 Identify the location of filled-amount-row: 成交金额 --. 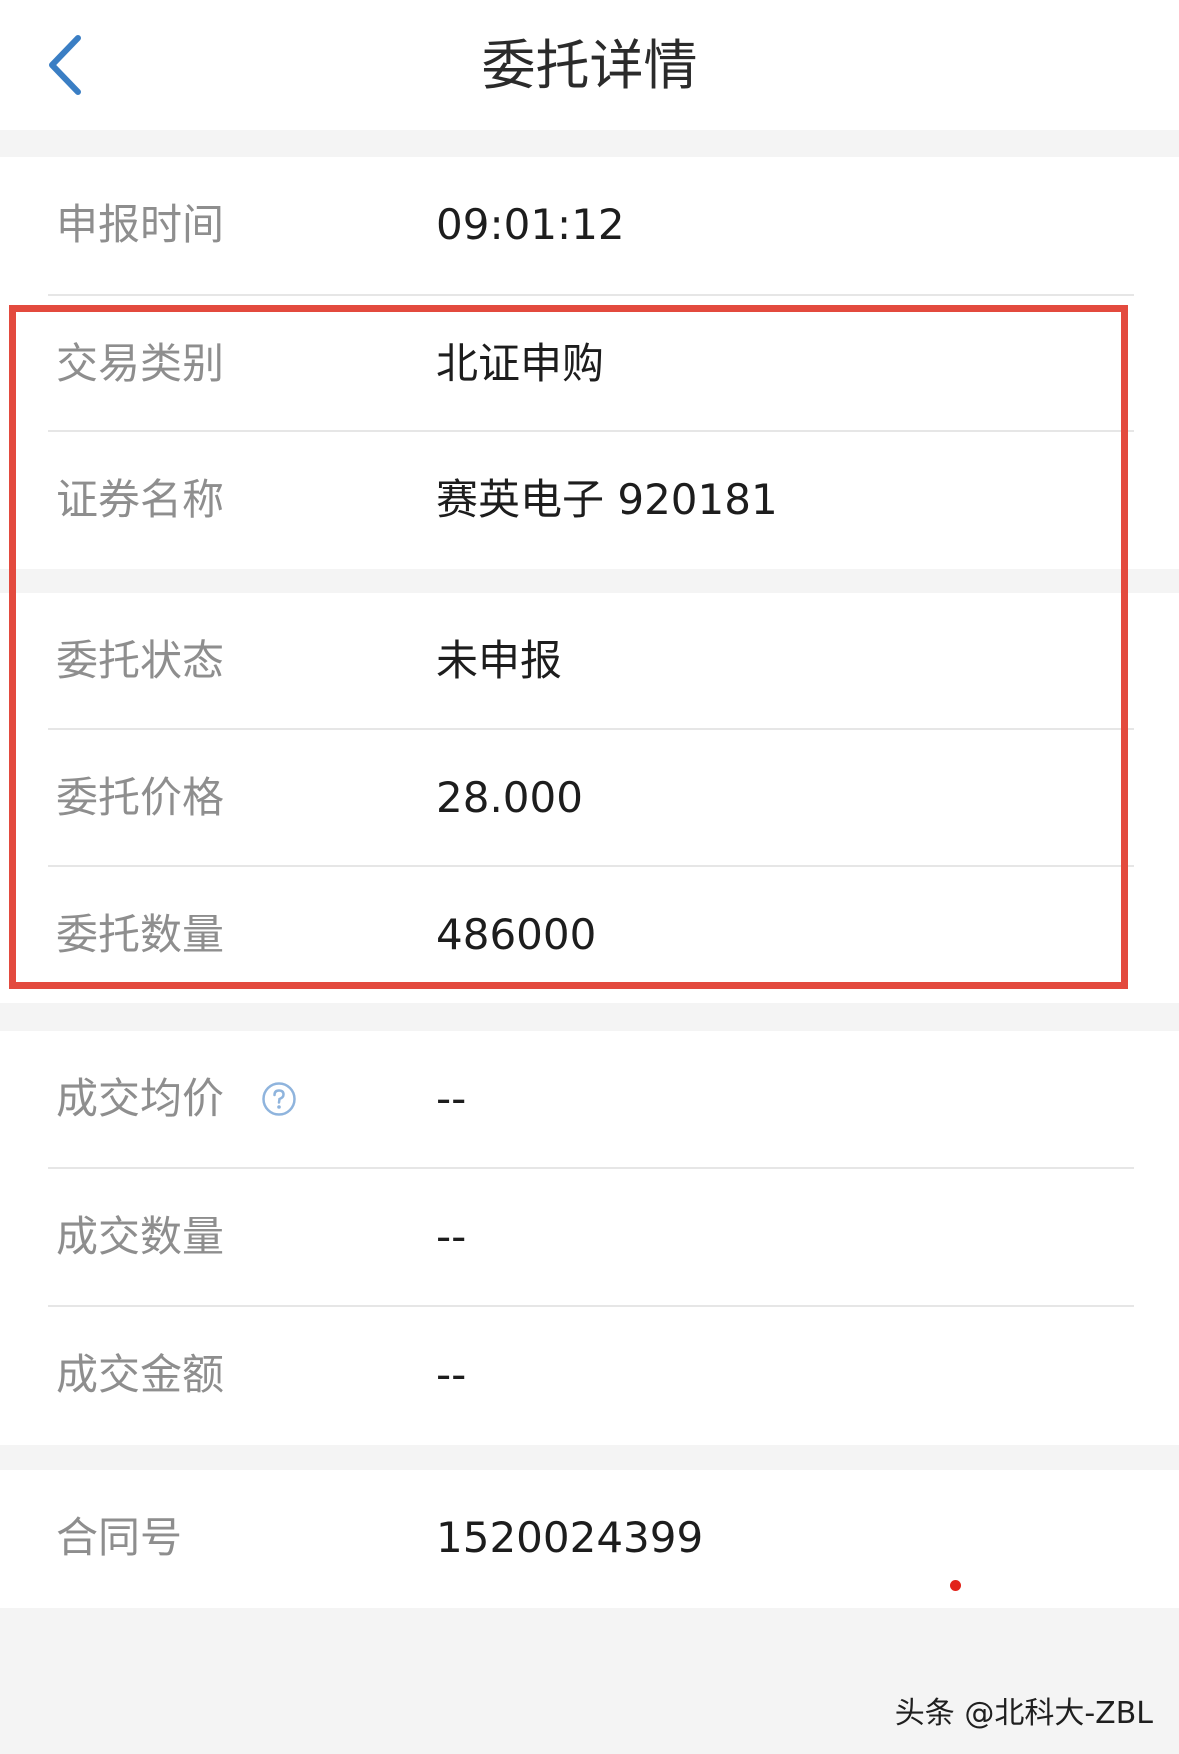
(589, 1375).